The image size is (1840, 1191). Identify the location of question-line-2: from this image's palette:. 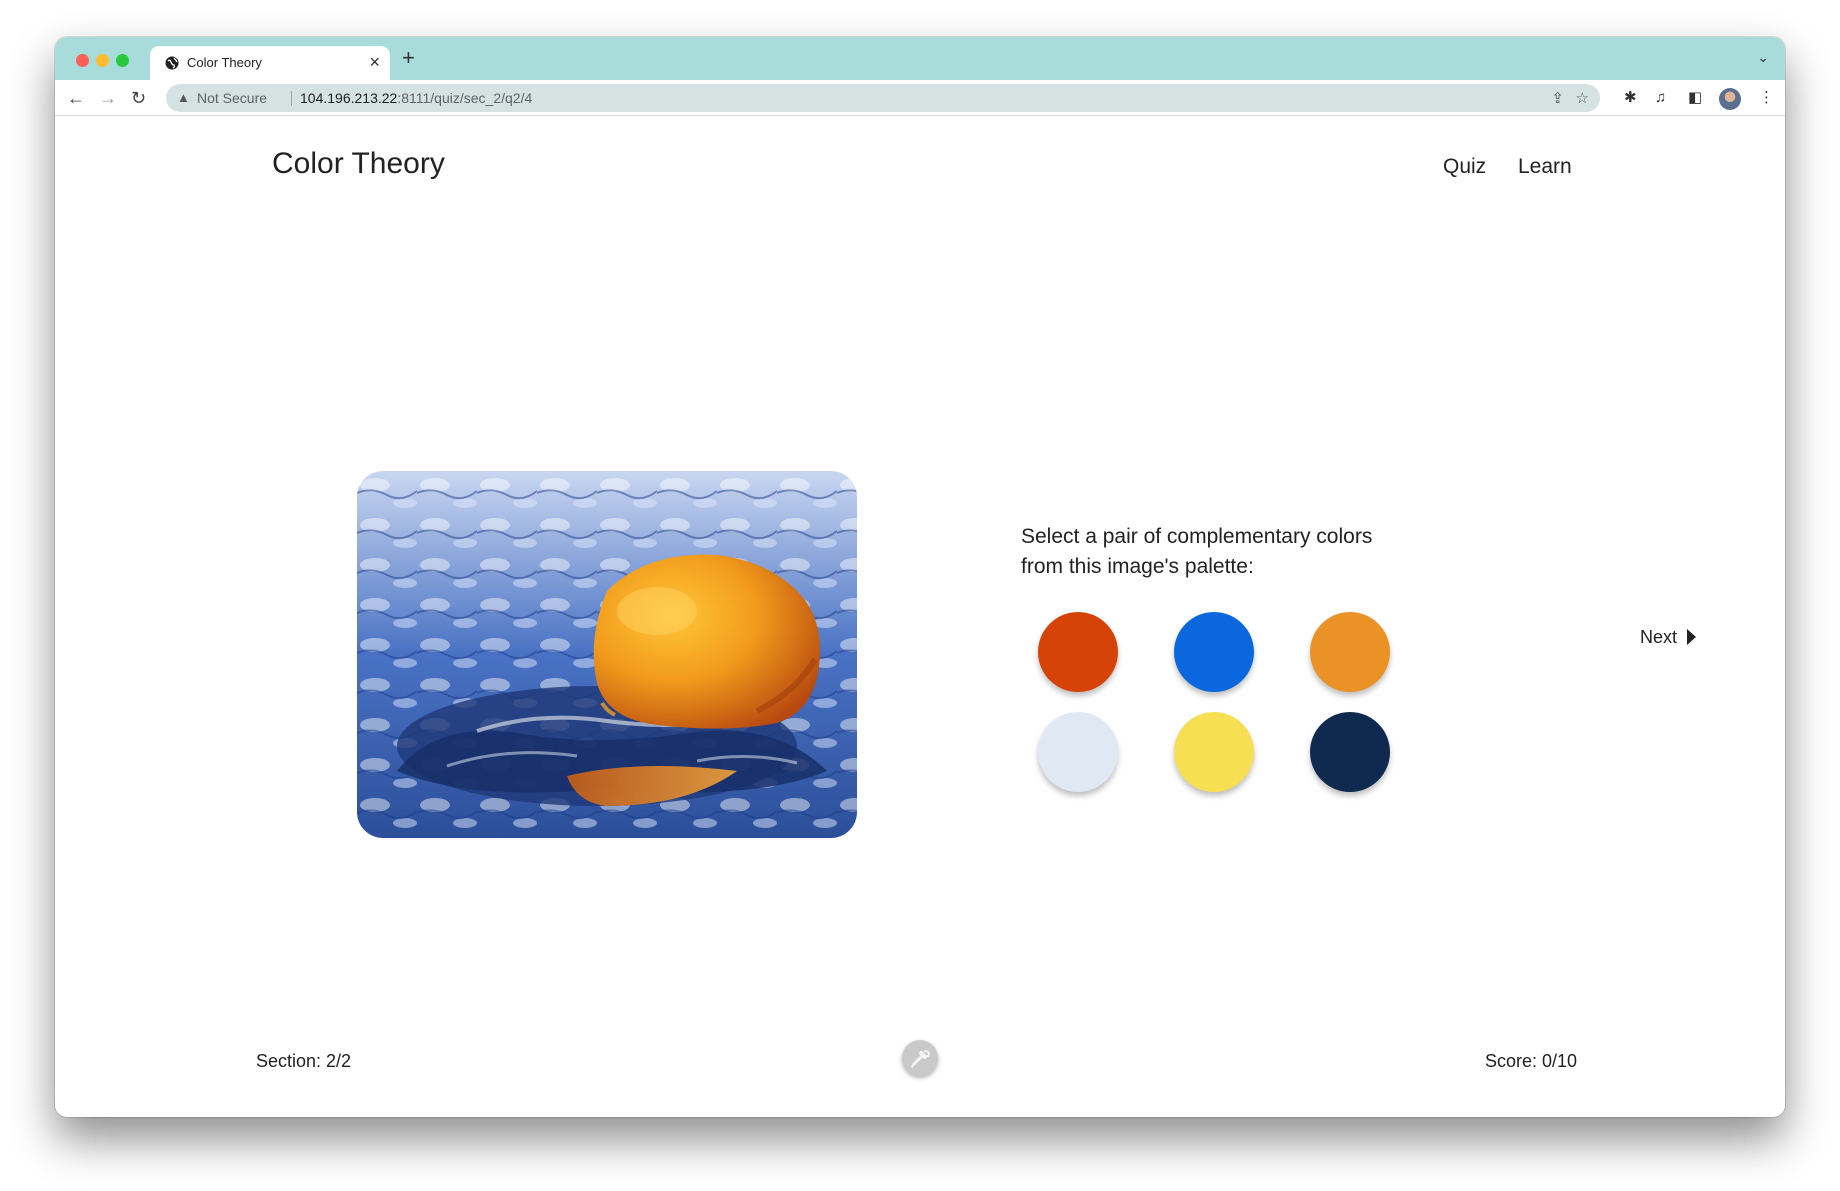
(1137, 566).